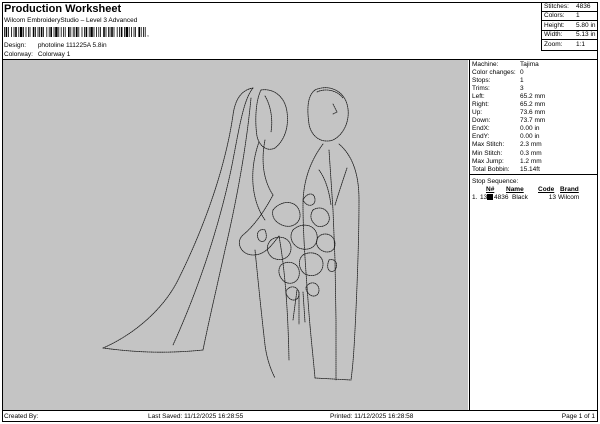 The image size is (600, 424). I want to click on stat-value: 1, so click(578, 16).